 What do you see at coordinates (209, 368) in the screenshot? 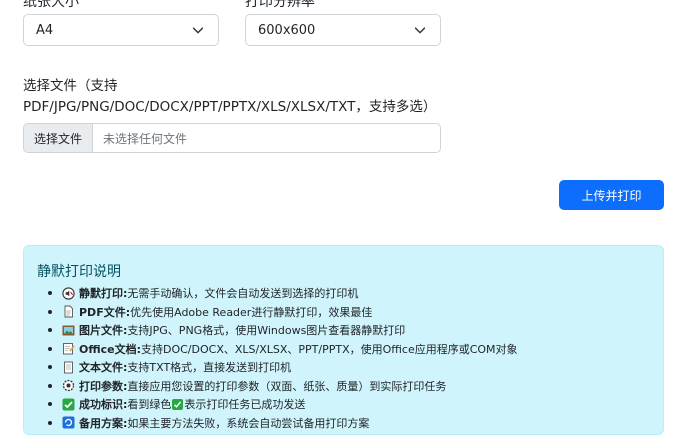
I see `tip-text: 支持TXT格式，直接发送到打印机` at bounding box center [209, 368].